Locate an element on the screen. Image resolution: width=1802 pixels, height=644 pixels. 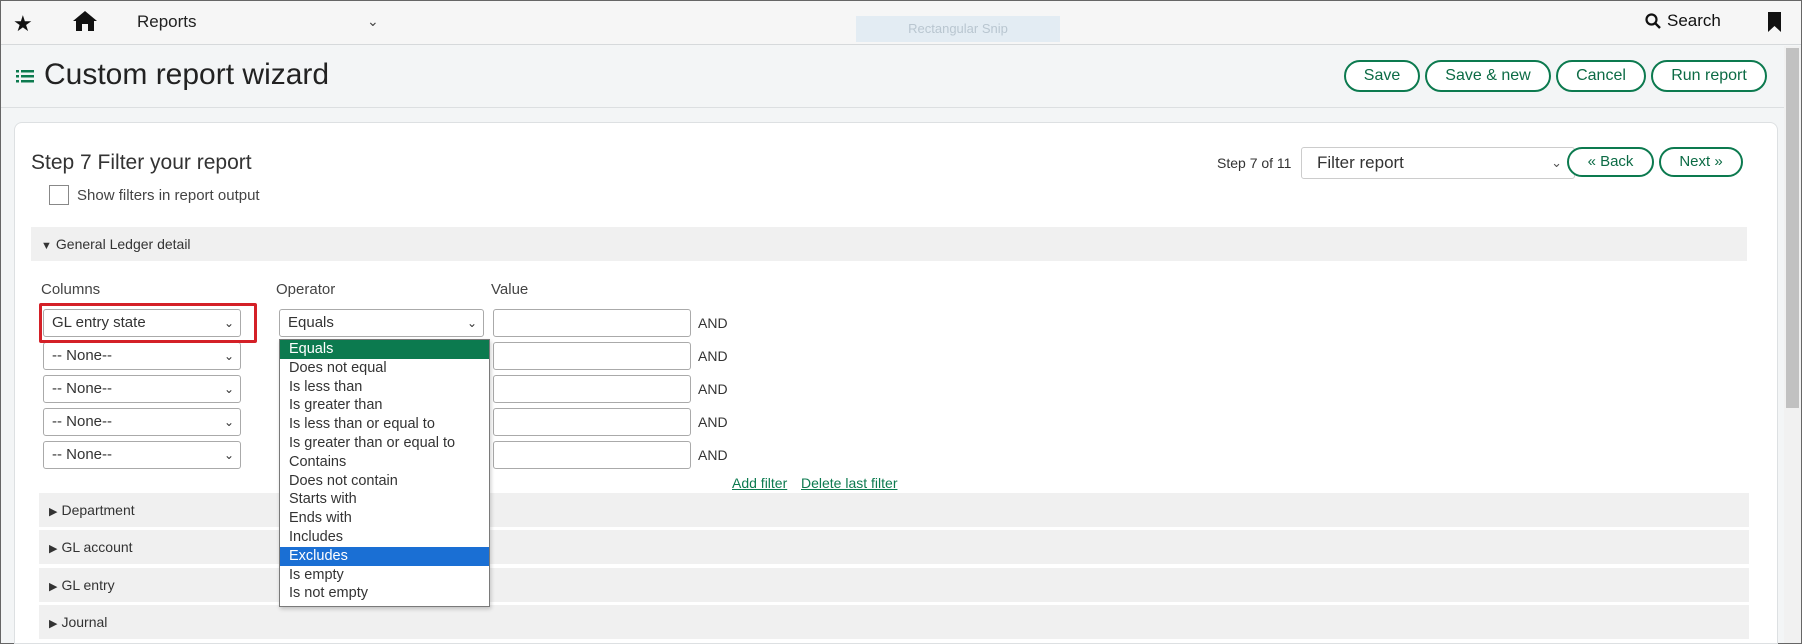
step-counter: Step 7 of 11 is located at coordinates (1254, 163).